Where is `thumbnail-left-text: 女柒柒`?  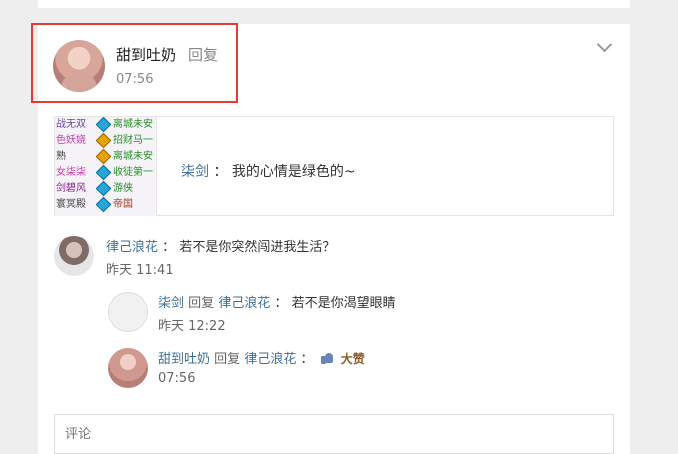
thumbnail-left-text: 女柒柒 is located at coordinates (71, 172).